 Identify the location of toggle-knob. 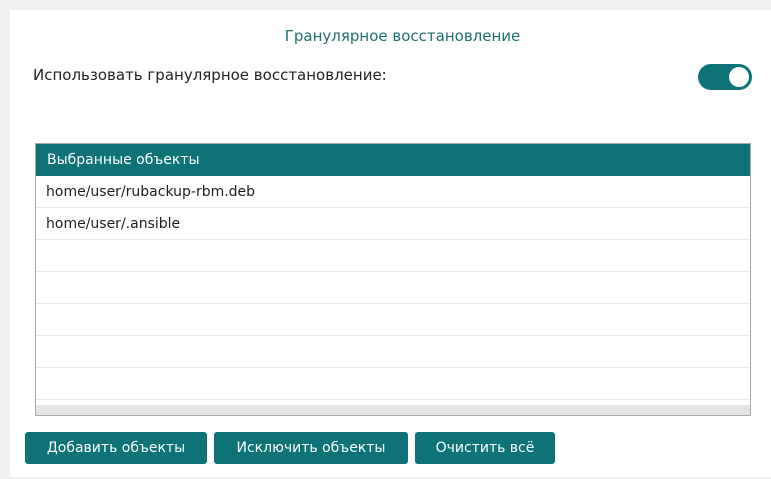
(739, 77).